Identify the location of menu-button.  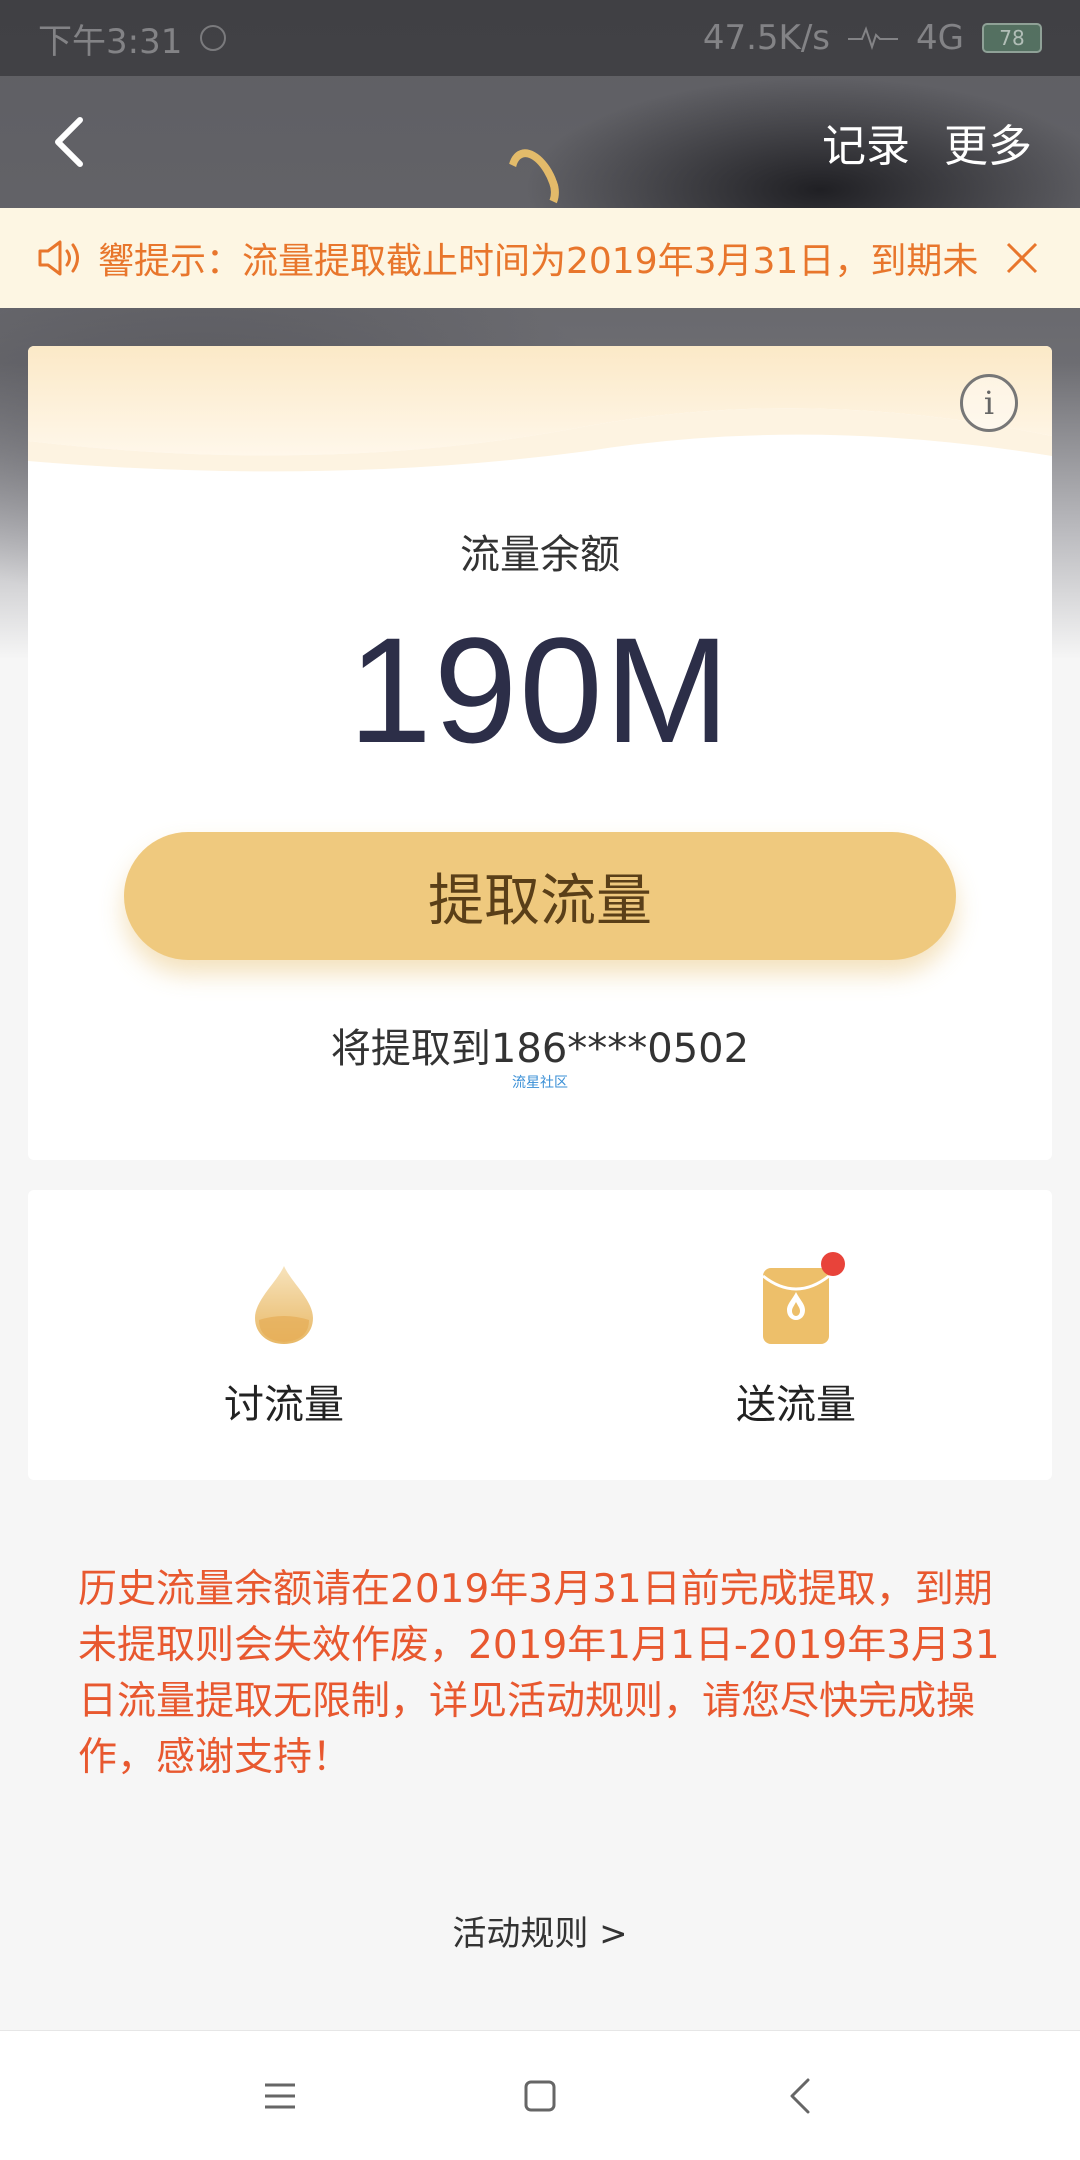
(280, 2096).